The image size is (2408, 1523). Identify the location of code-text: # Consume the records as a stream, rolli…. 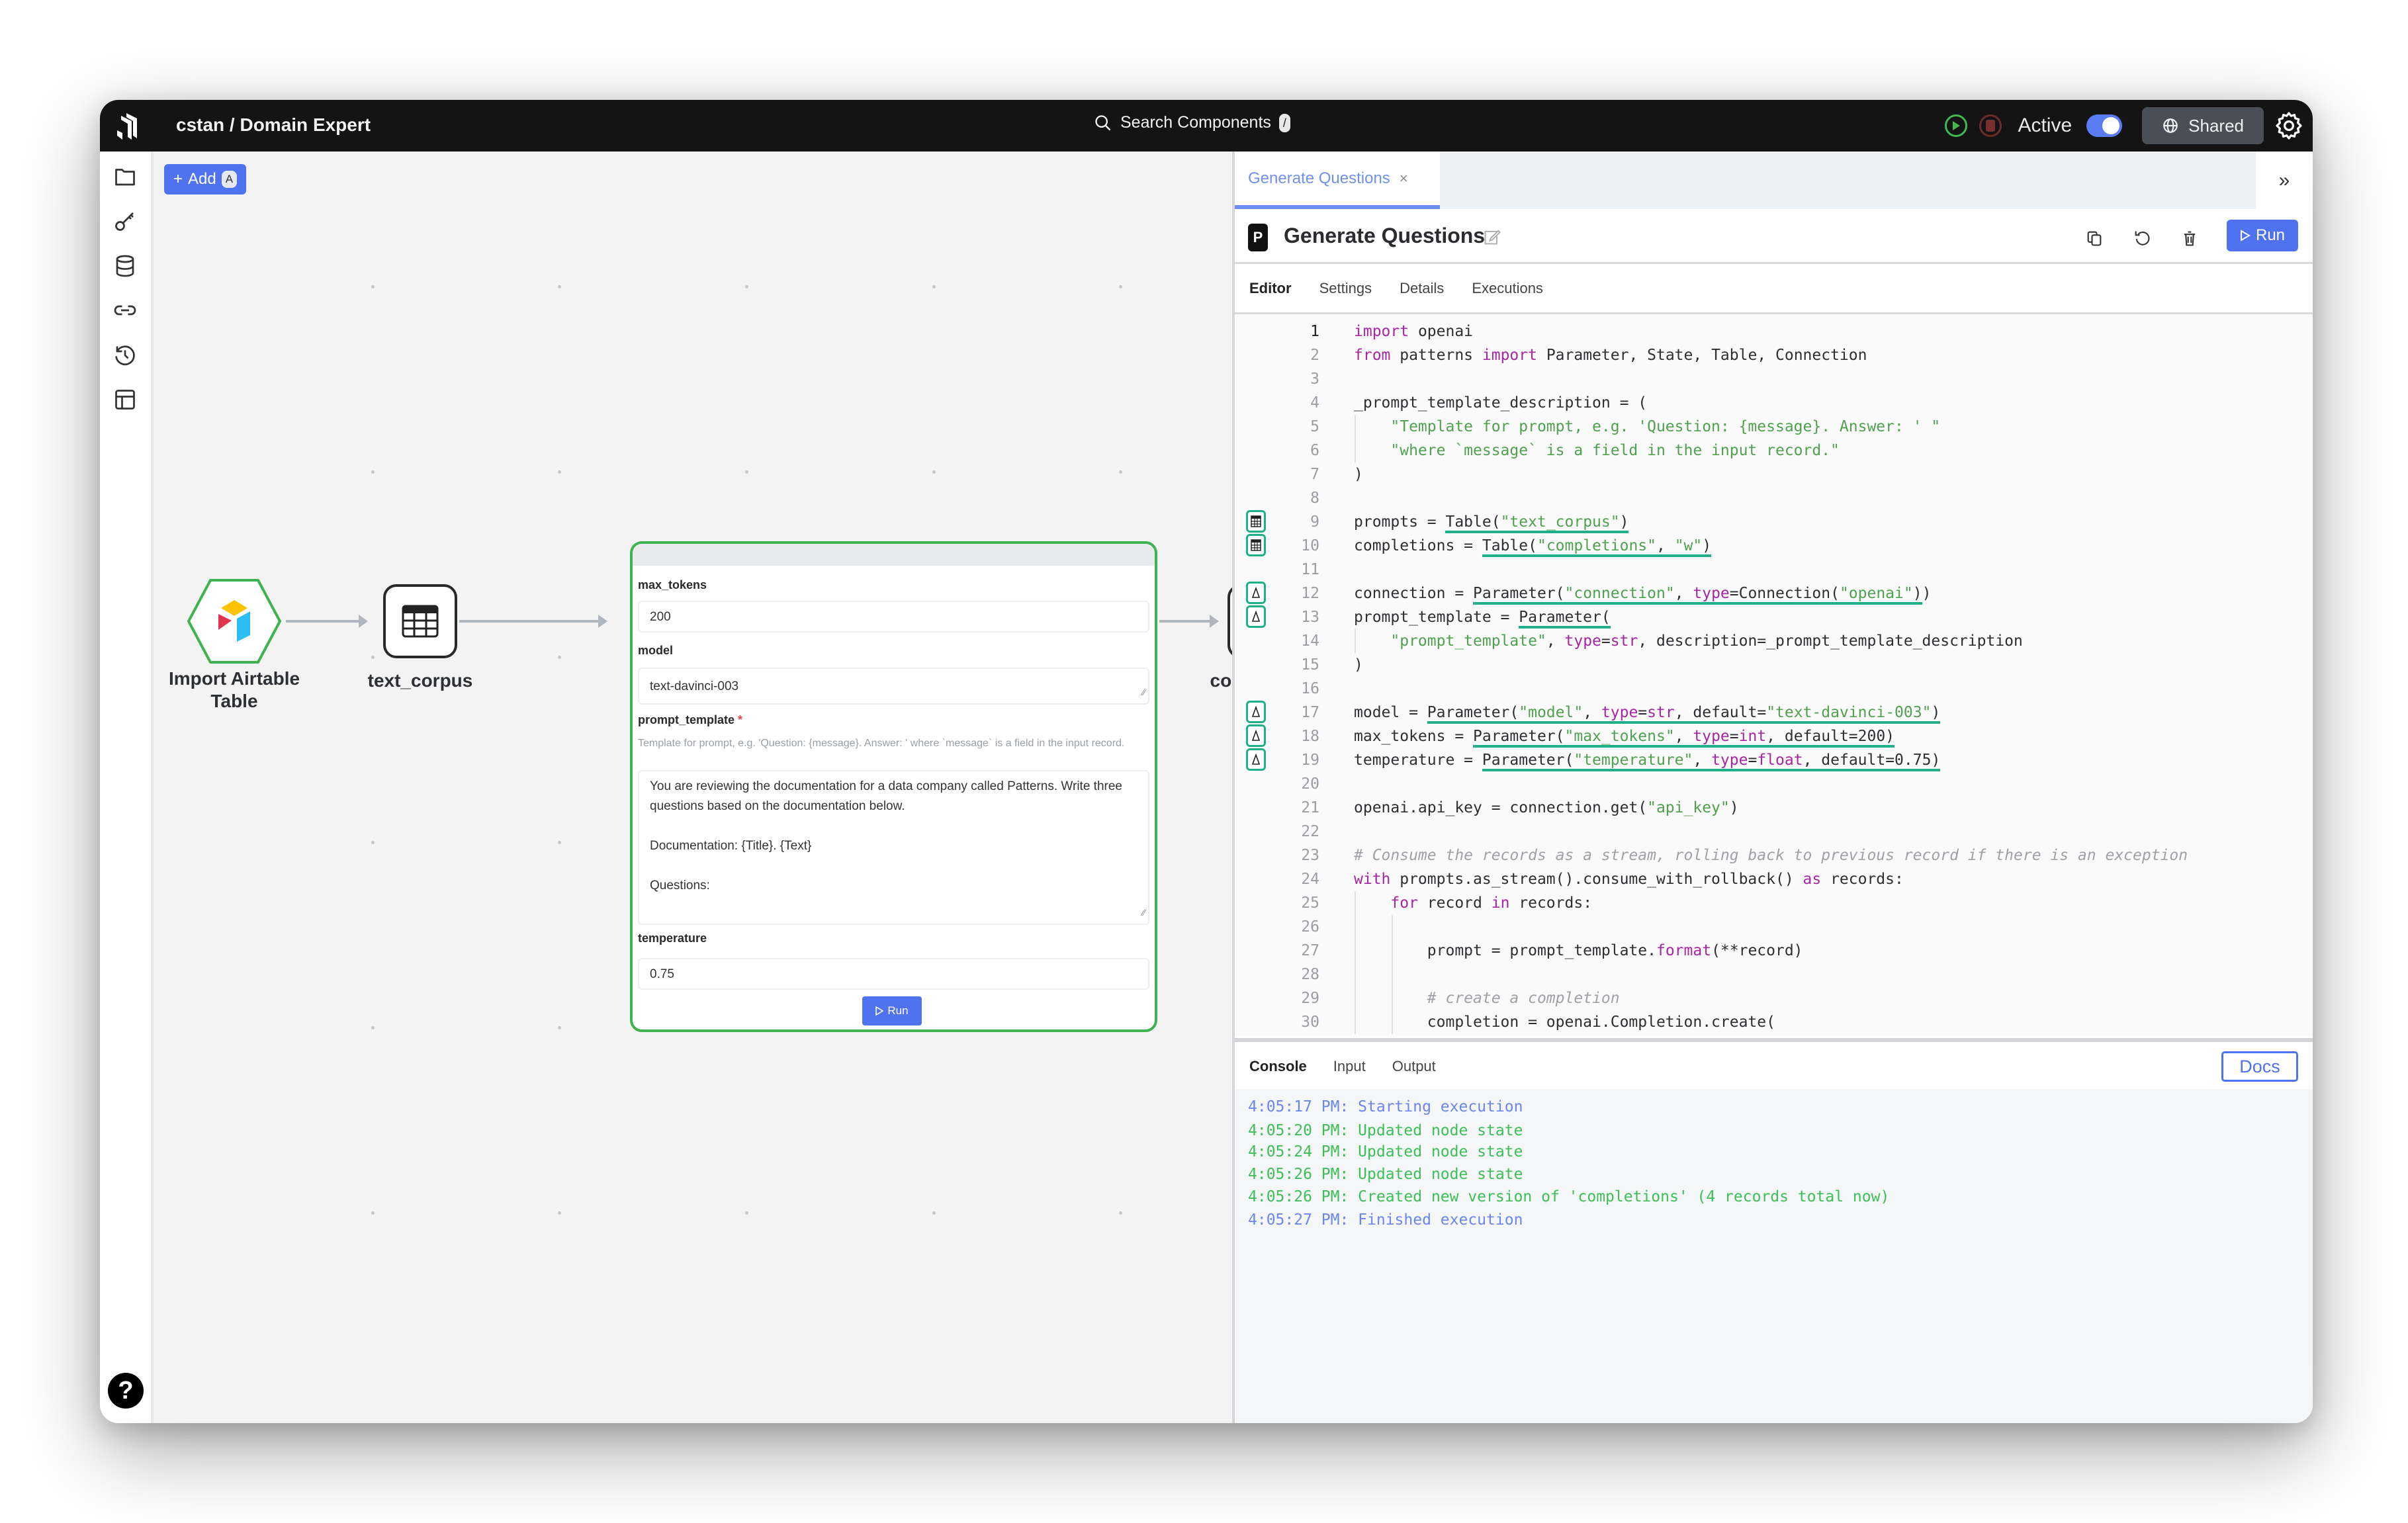
(1771, 856).